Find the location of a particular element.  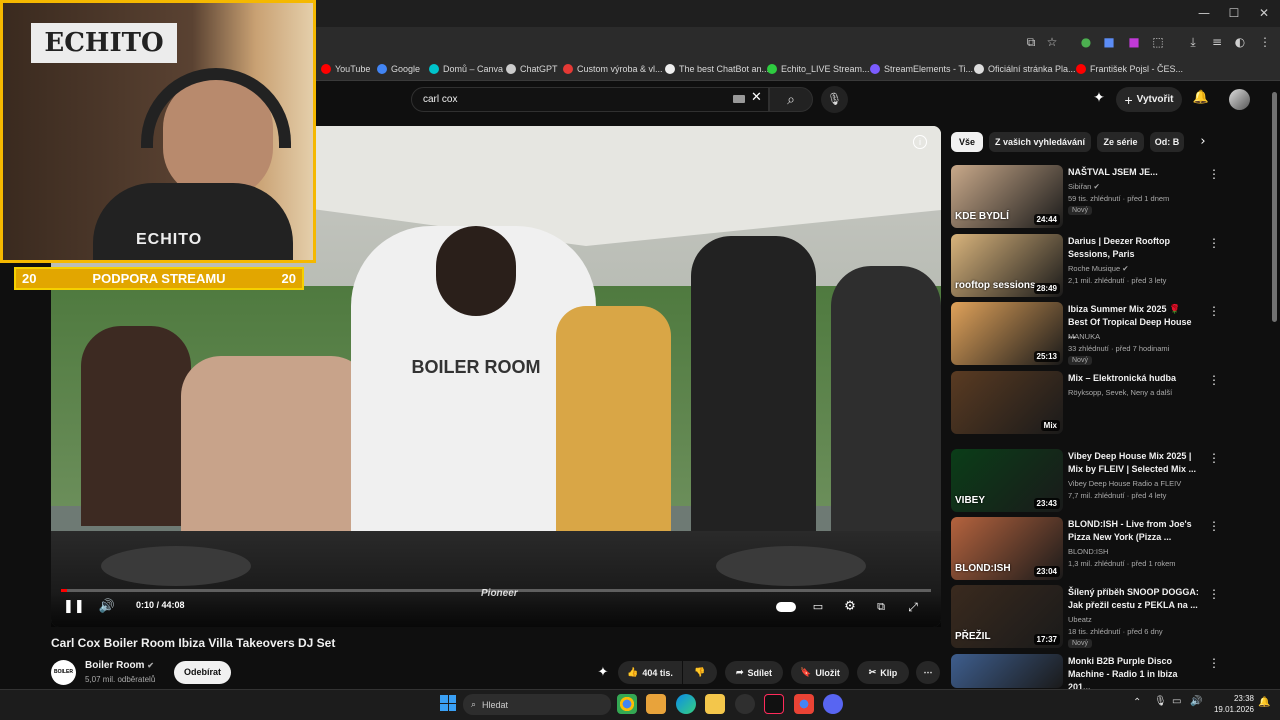

miniplayer-icon: ⧉ is located at coordinates (881, 607).